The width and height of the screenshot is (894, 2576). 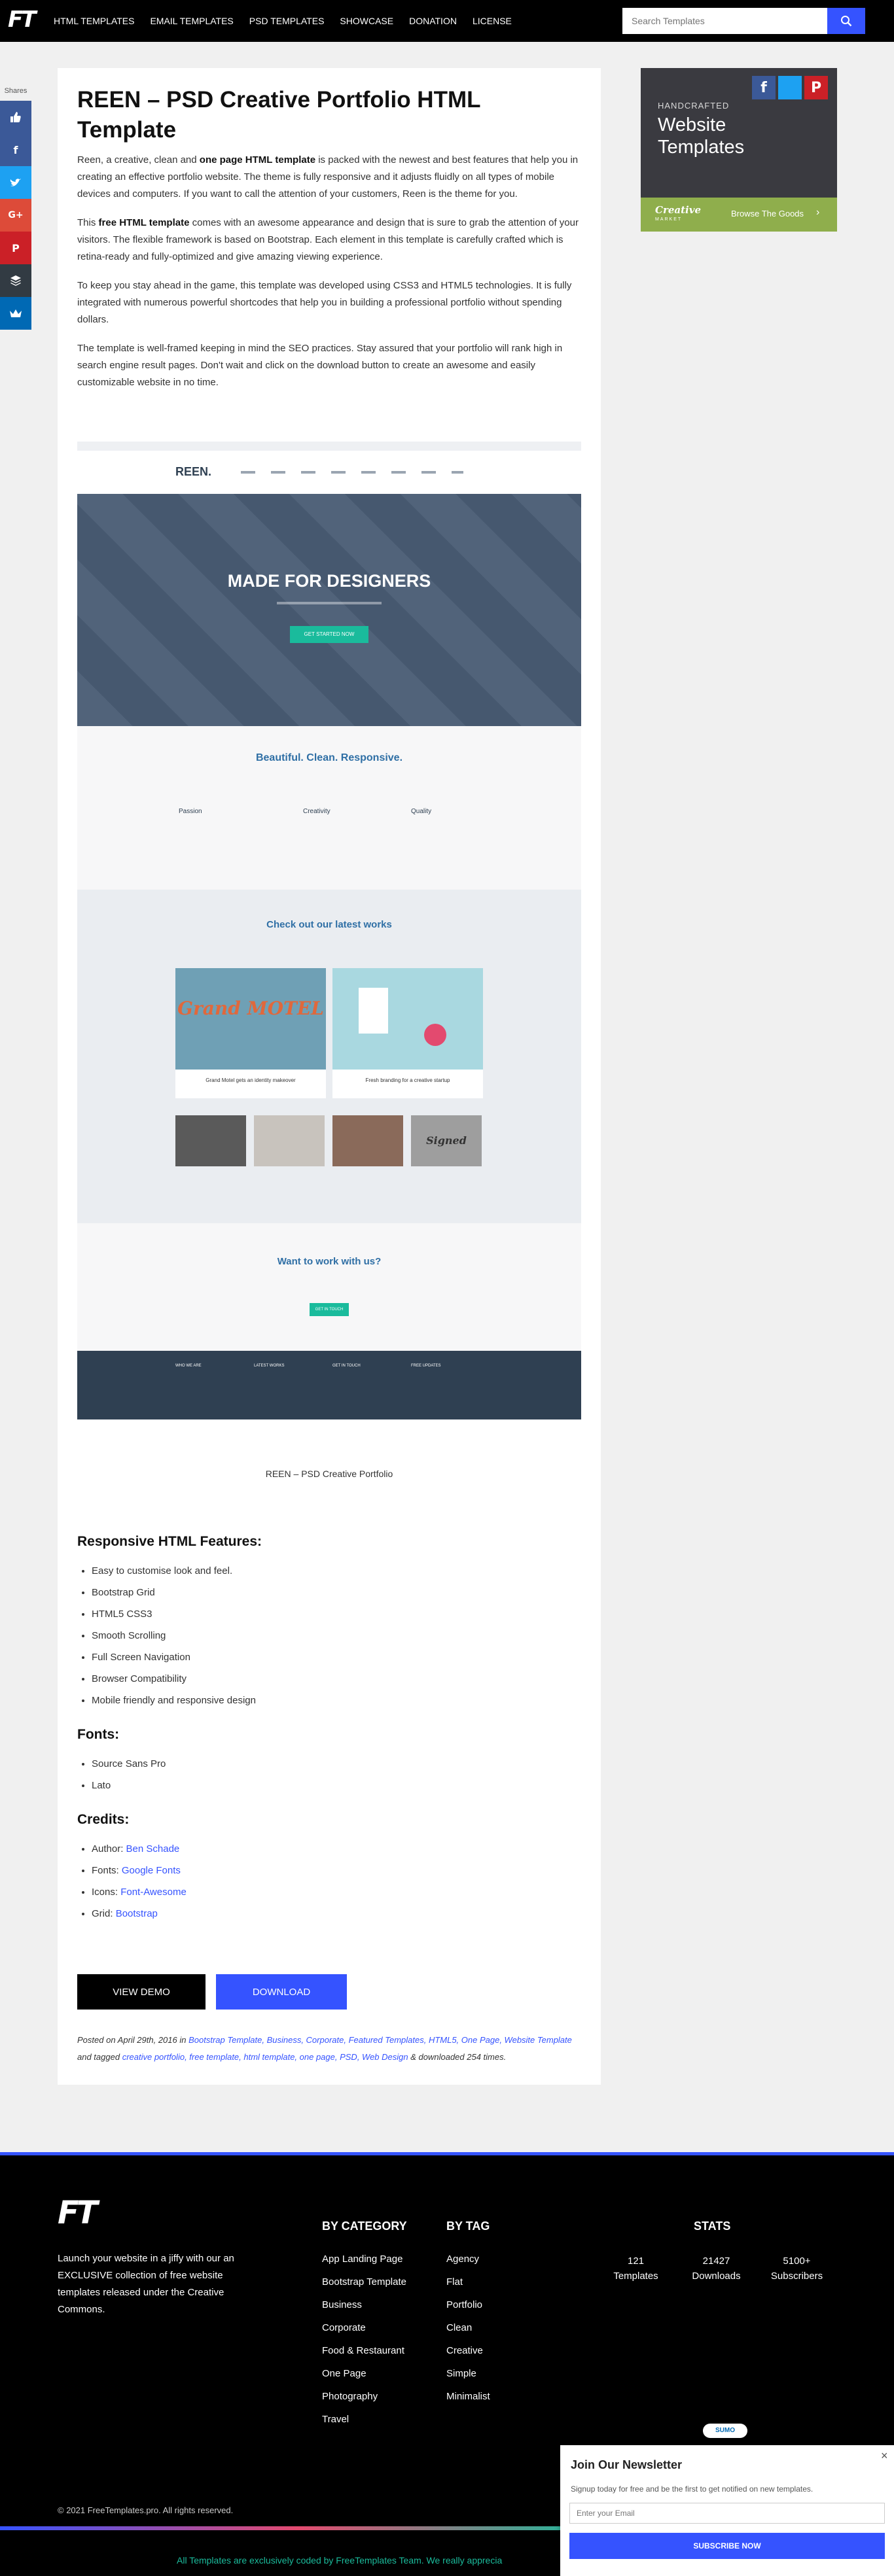 I want to click on nav-html-templates: HTML TEMPLATES, so click(x=94, y=21).